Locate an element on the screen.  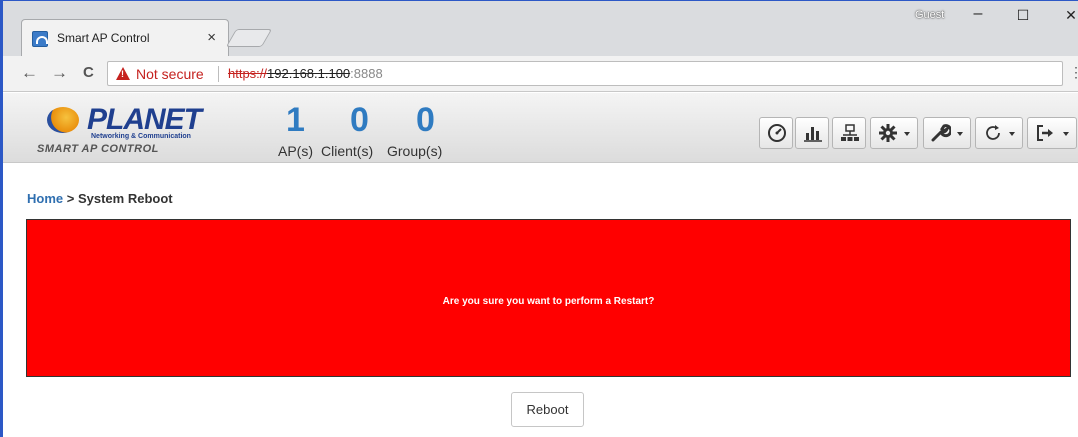
ap-label: AP(s) is located at coordinates (295, 151).